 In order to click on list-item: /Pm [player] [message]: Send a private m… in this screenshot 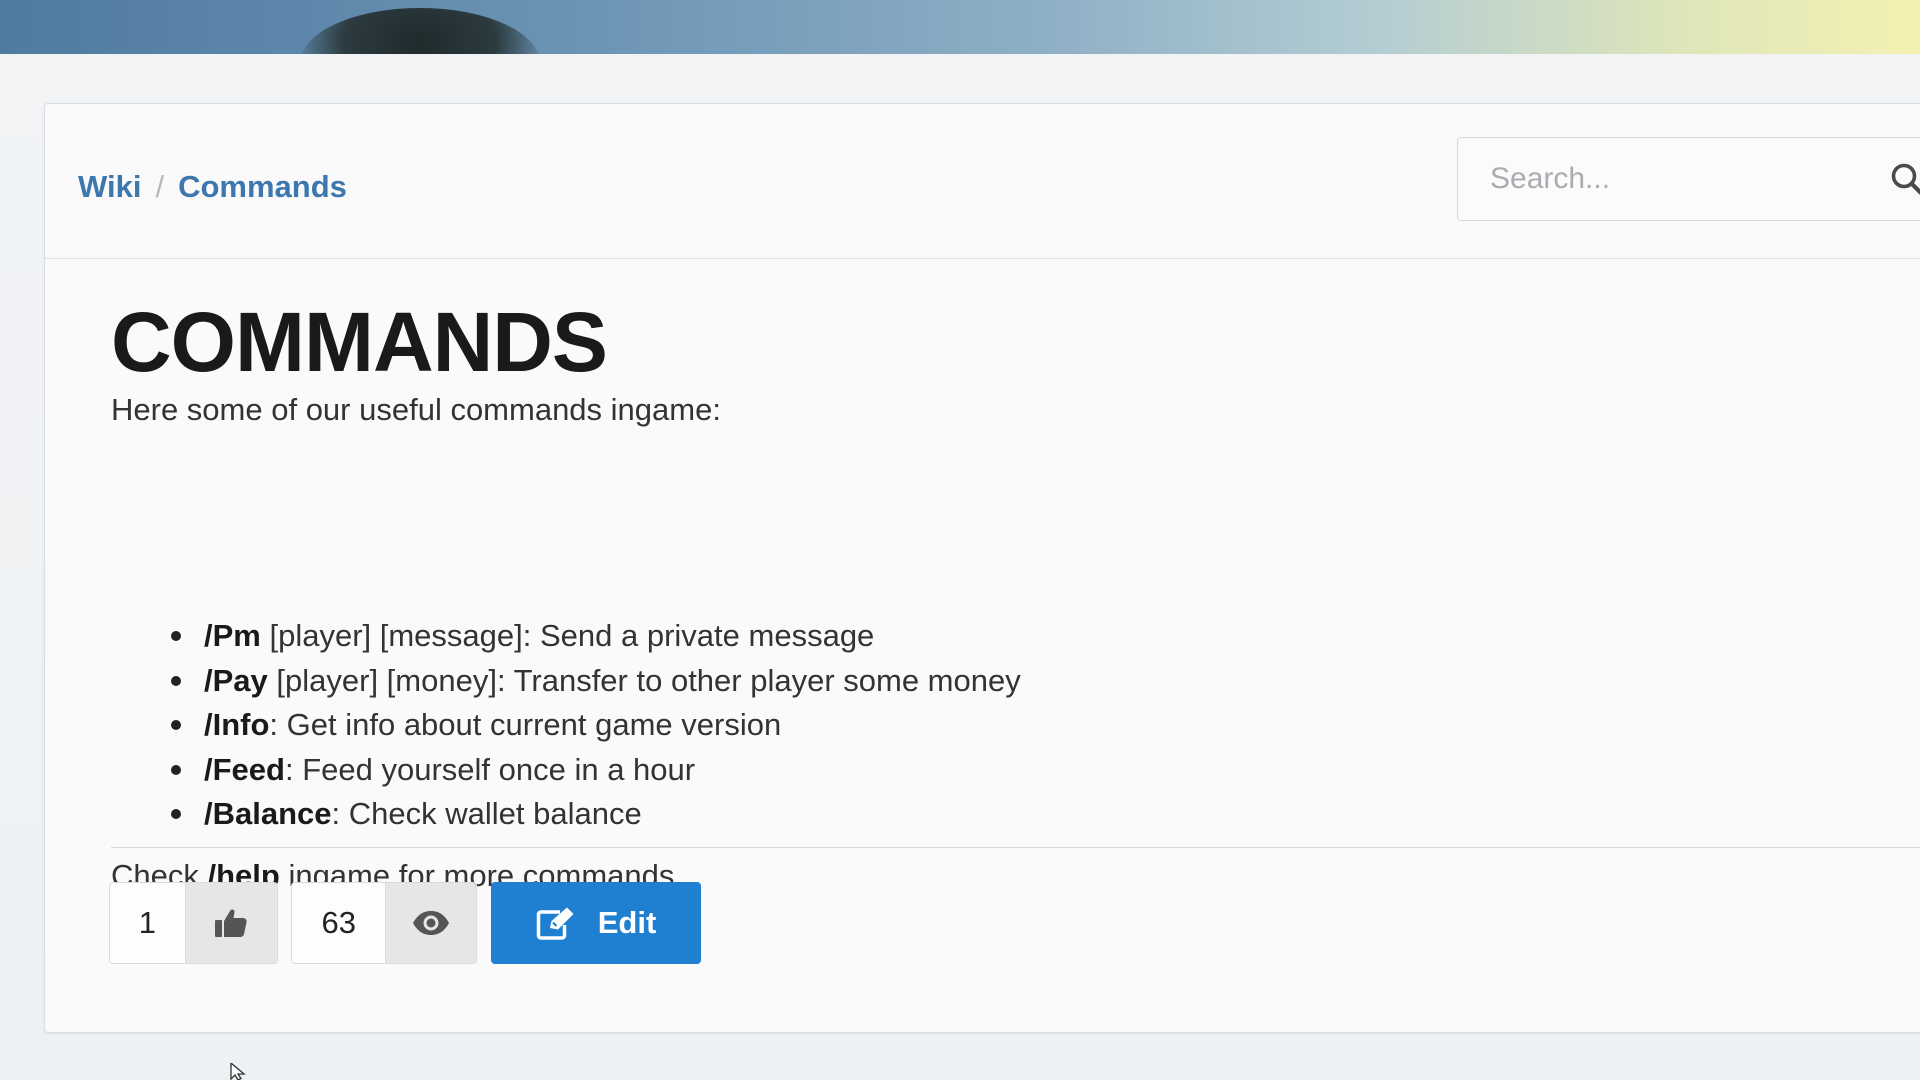, I will do `click(566, 636)`.